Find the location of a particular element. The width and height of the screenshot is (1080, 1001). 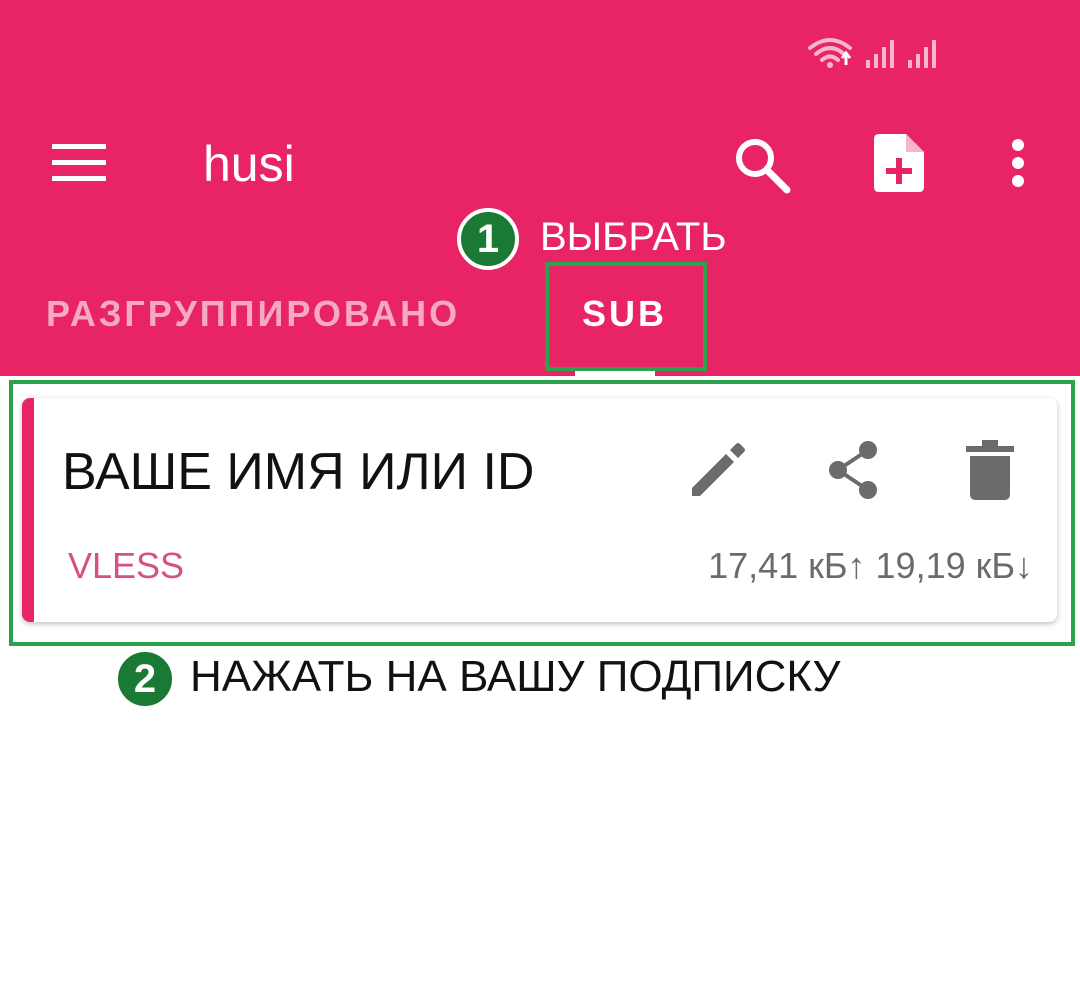

wifi-icon is located at coordinates (830, 52).